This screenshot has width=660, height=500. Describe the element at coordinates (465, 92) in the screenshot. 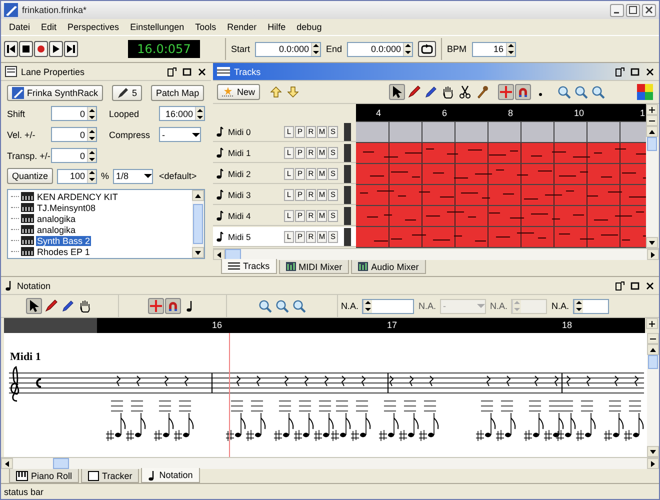

I see `scissors-tool-button` at that location.